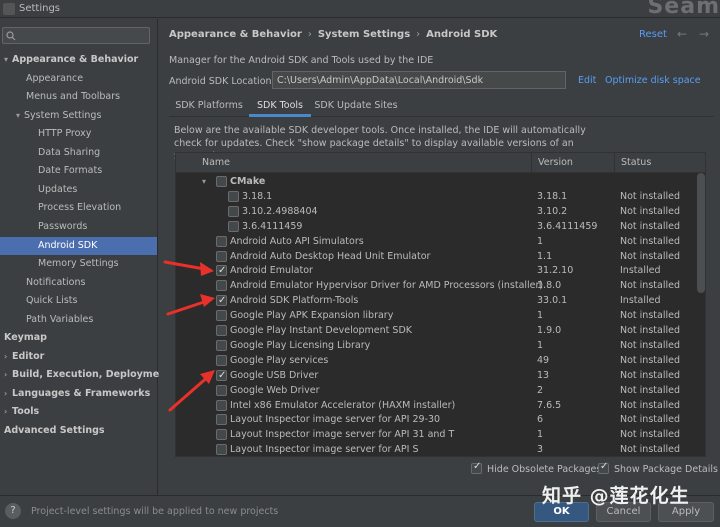  Describe the element at coordinates (78, 245) in the screenshot. I see `sidebar-item: Android SDK` at that location.